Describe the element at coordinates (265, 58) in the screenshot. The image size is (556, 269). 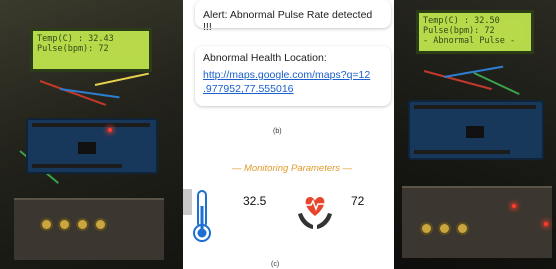
I see `location-title: Abnormal Health Location:` at that location.